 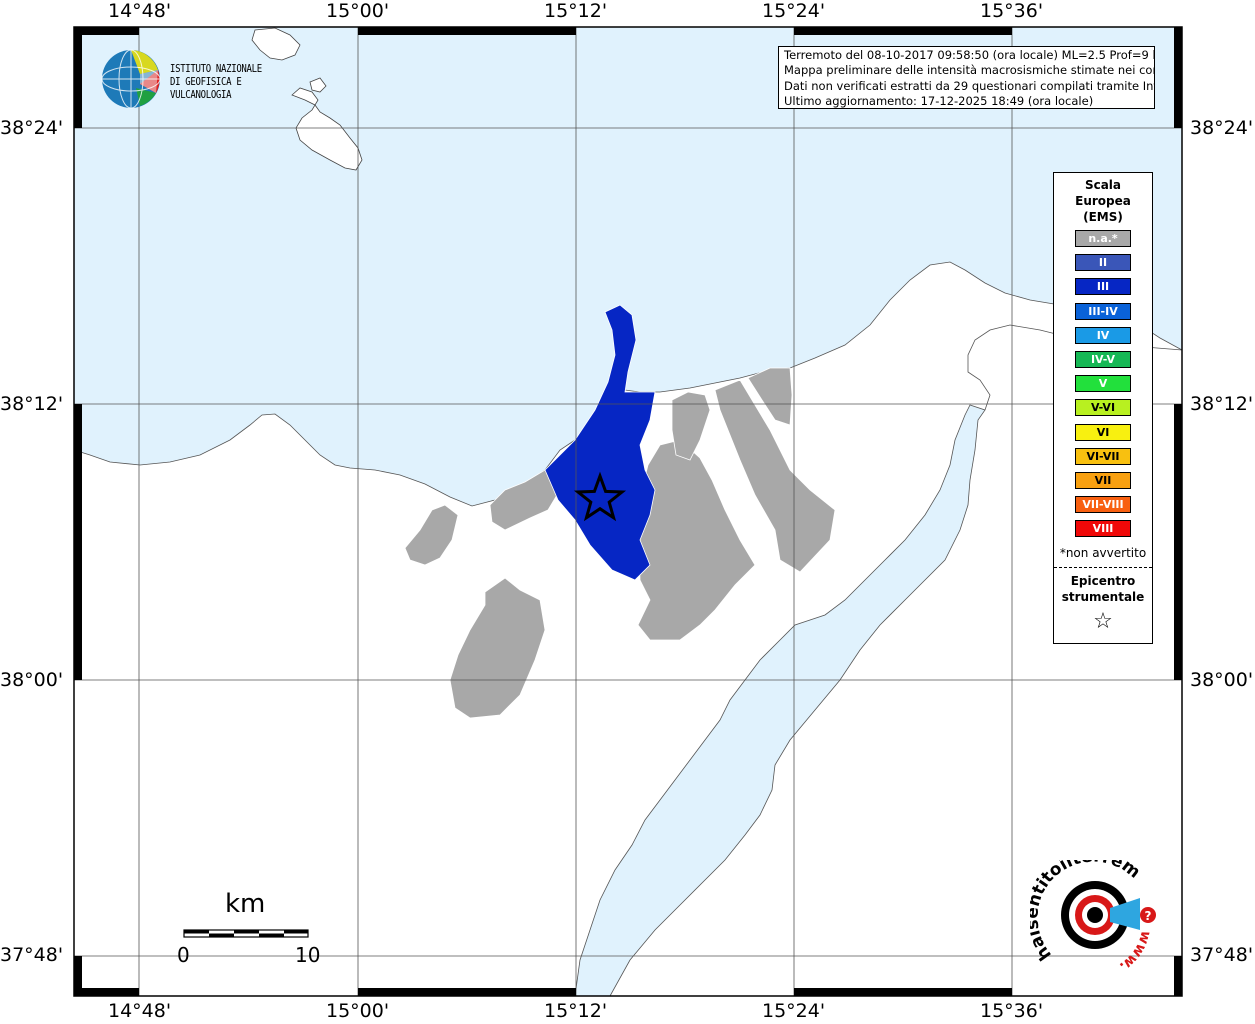 I want to click on seismometer-icon: ? haisentitoilterremoto.it www., so click(x=1089, y=910).